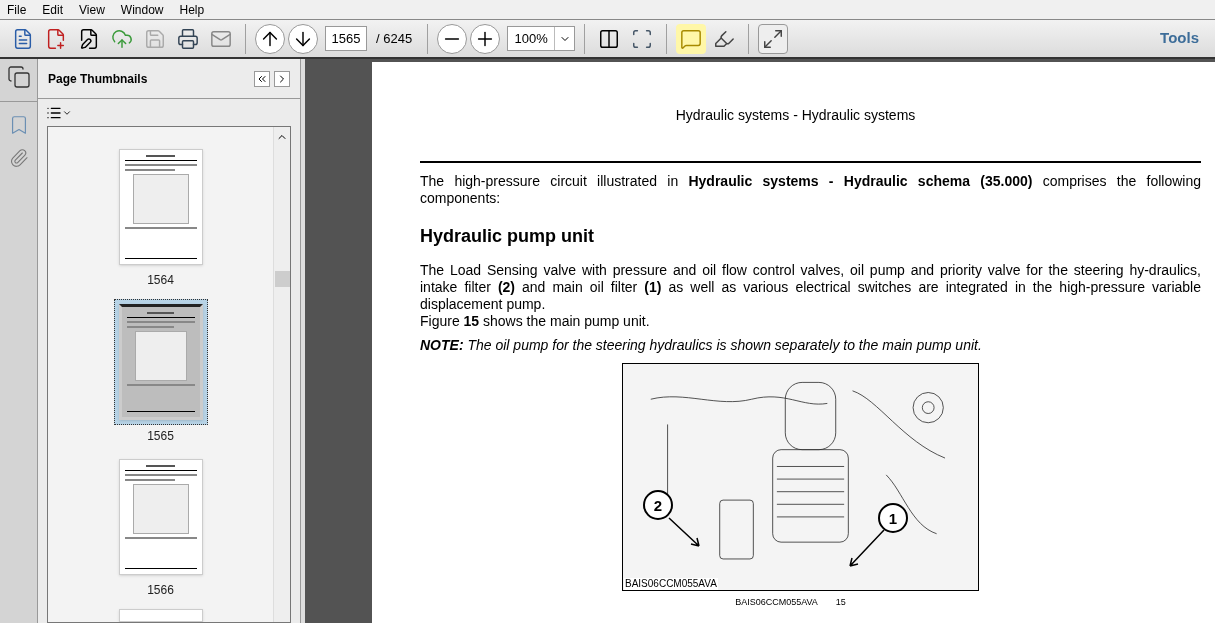  I want to click on figure-number: 15, so click(840, 602).